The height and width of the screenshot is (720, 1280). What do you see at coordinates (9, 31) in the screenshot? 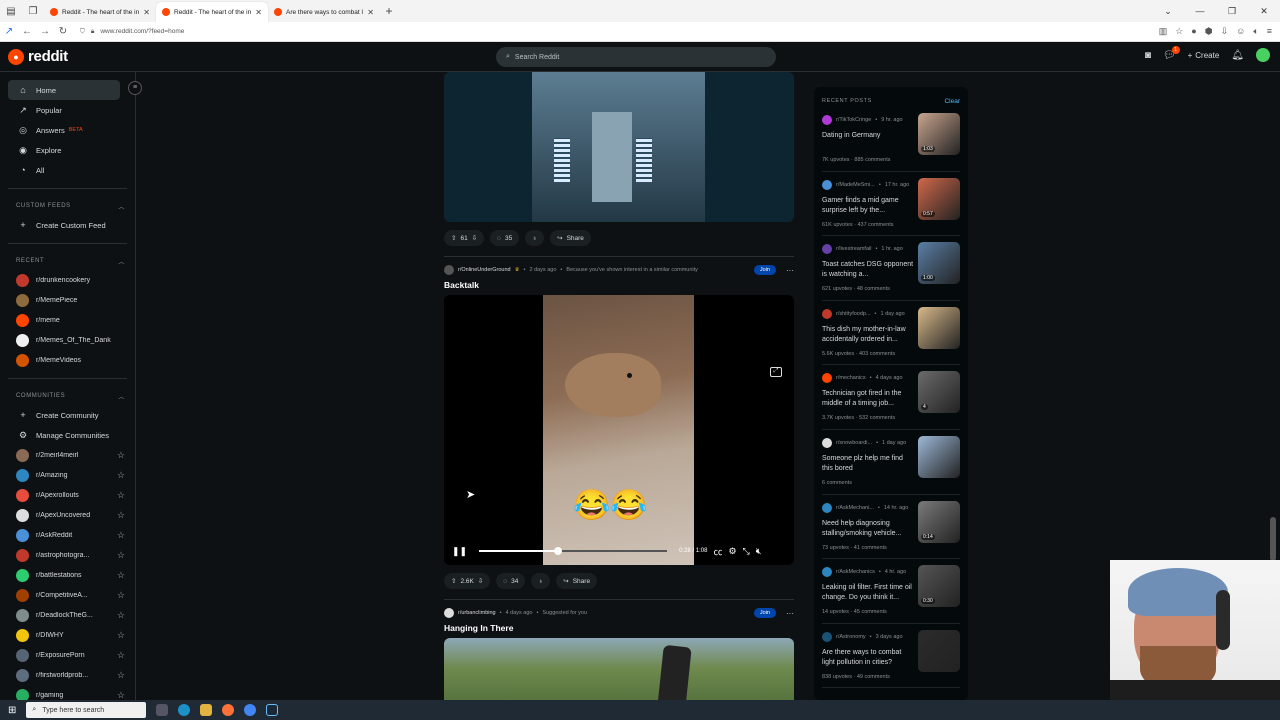
I see `new-tab-page-icon: ↗` at bounding box center [9, 31].